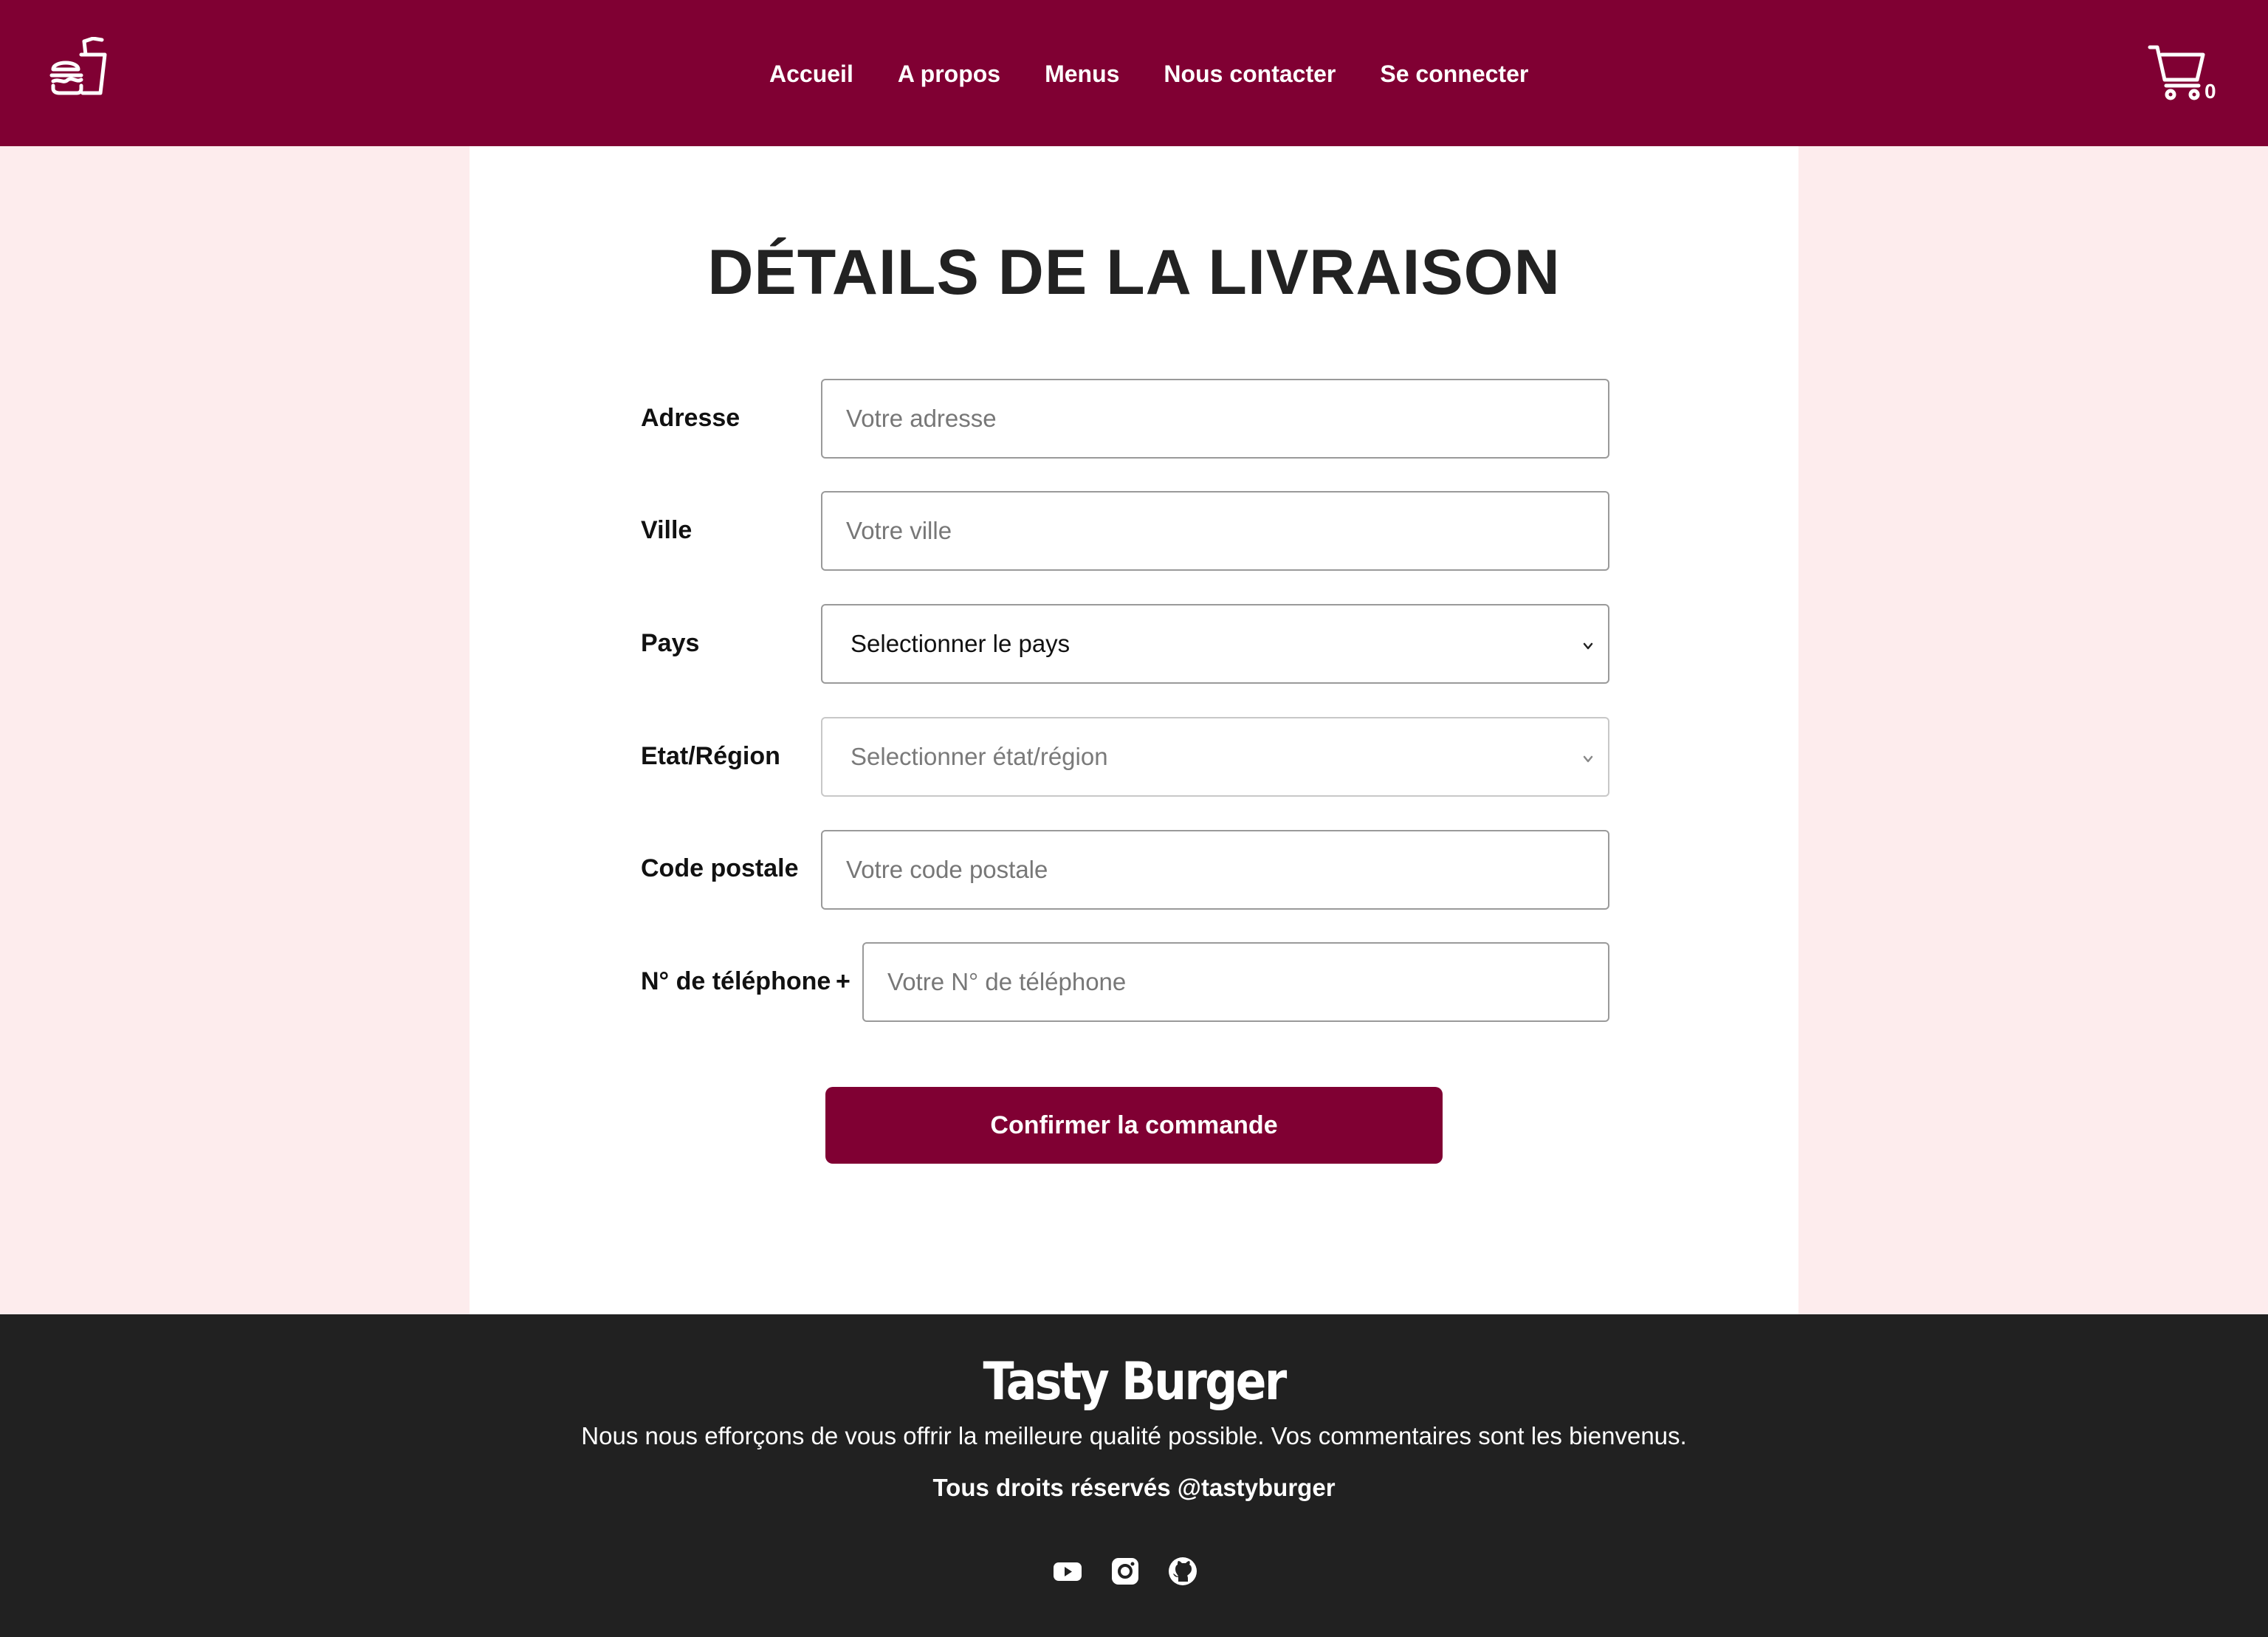 Image resolution: width=2268 pixels, height=1637 pixels. I want to click on city-input, so click(1215, 531).